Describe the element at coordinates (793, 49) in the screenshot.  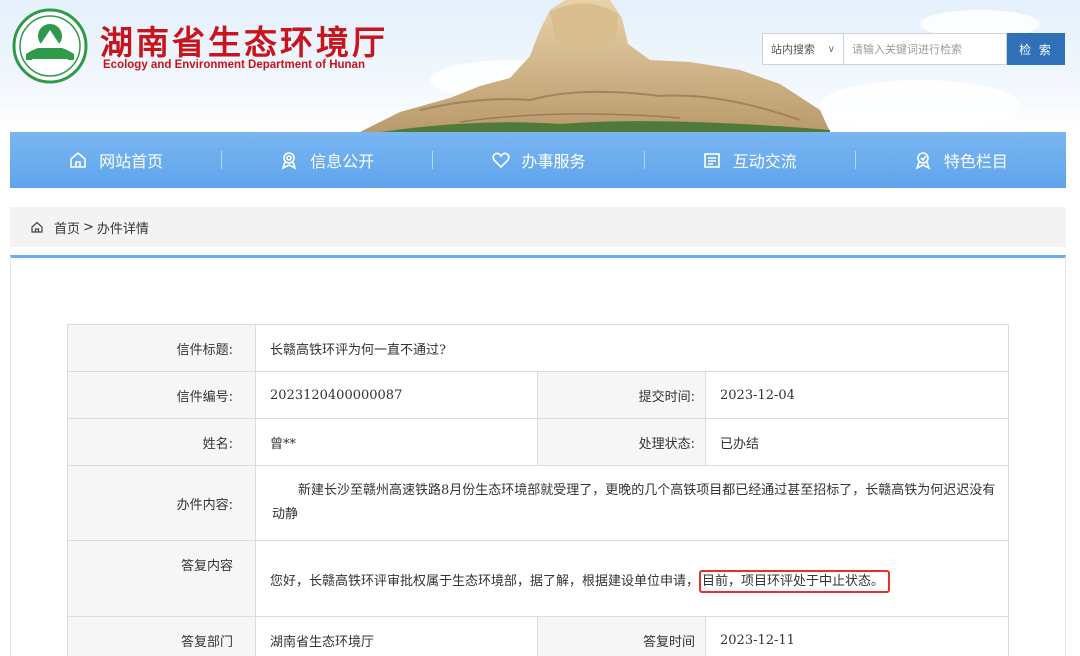
I see `search-scope-label: 站内搜索` at that location.